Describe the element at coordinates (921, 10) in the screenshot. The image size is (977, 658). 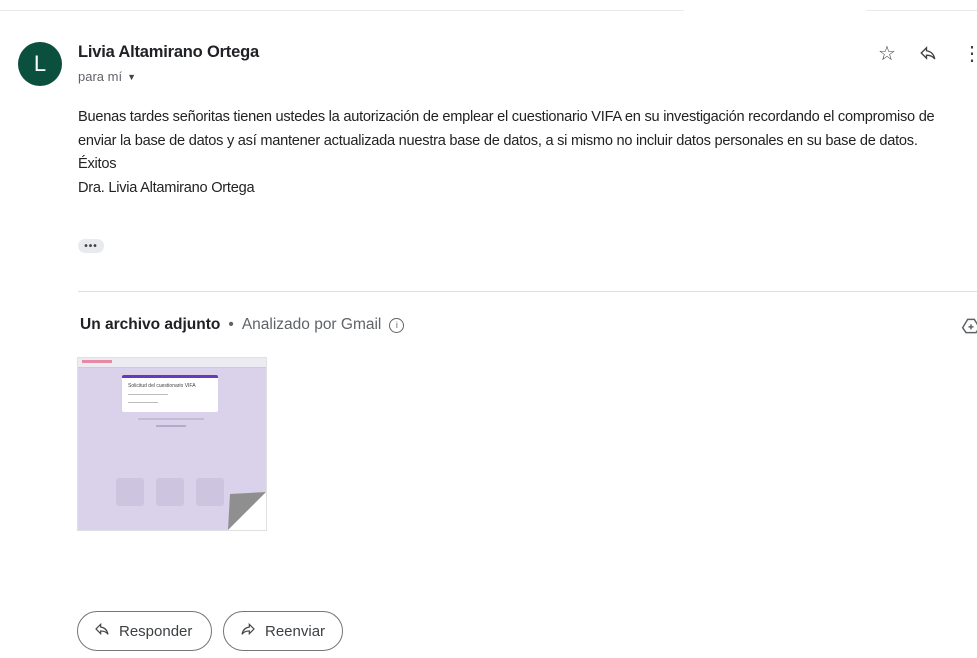
I see `top-divider-right` at that location.